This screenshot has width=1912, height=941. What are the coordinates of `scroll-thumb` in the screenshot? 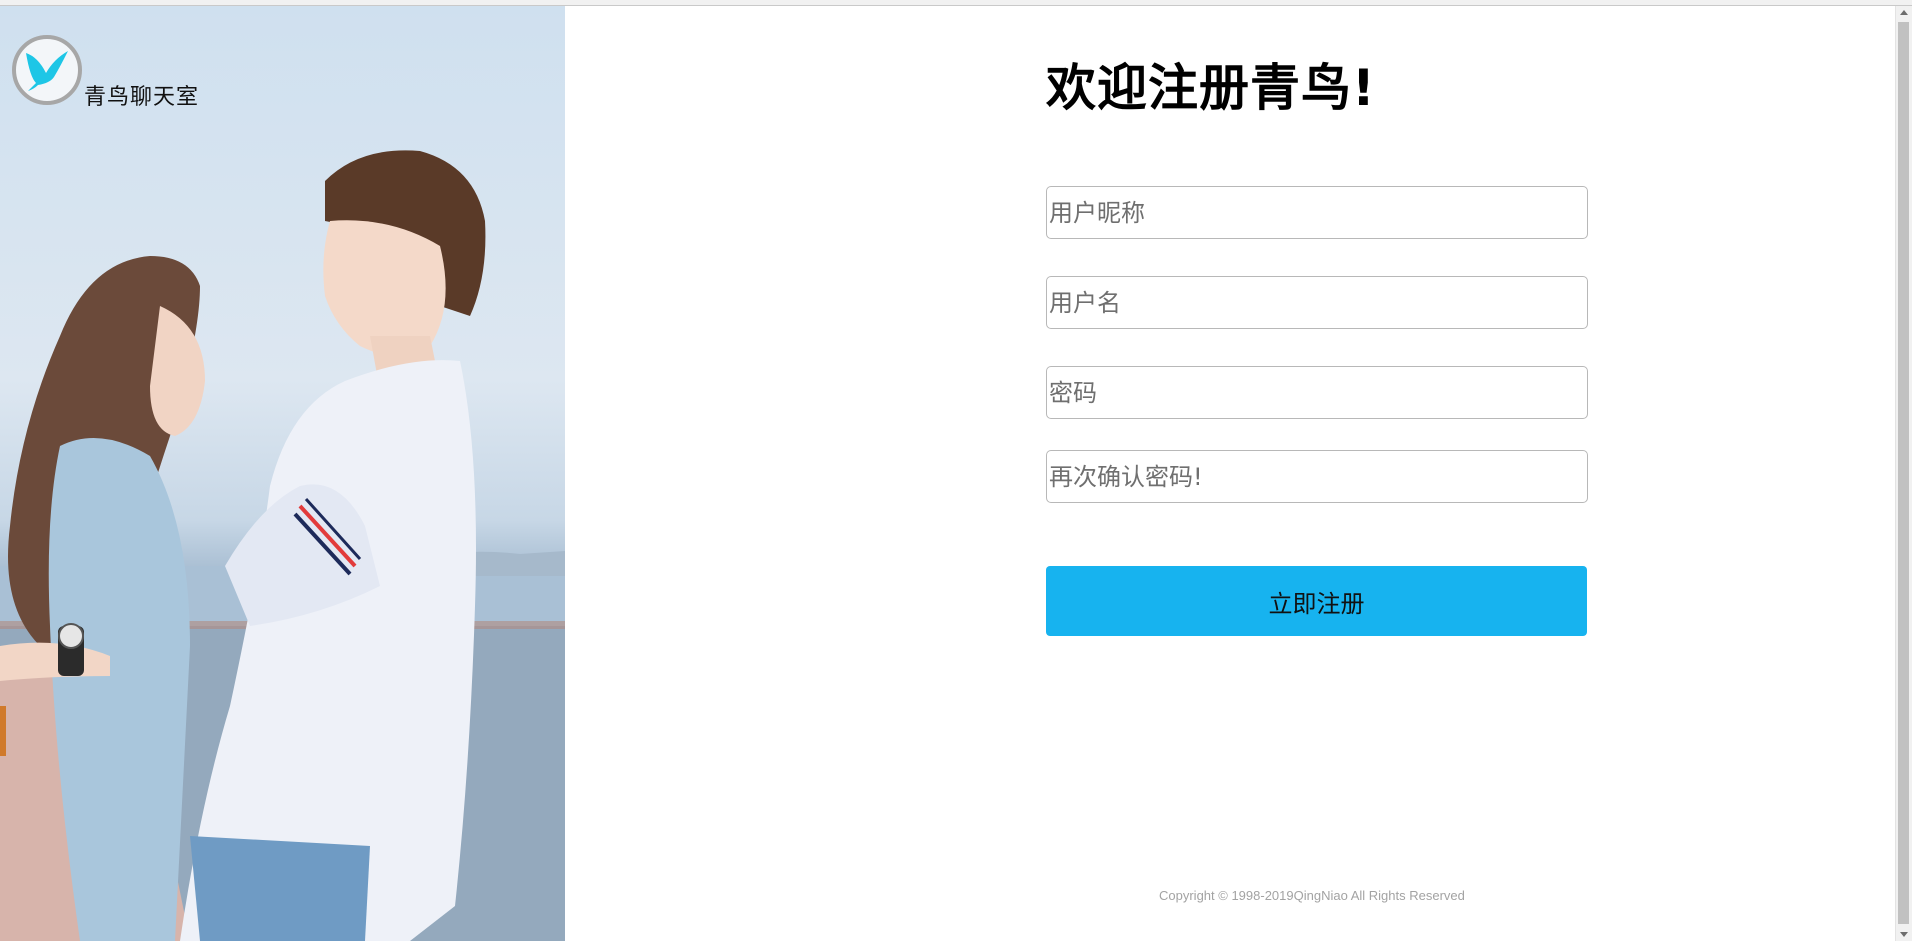 It's located at (1903, 473).